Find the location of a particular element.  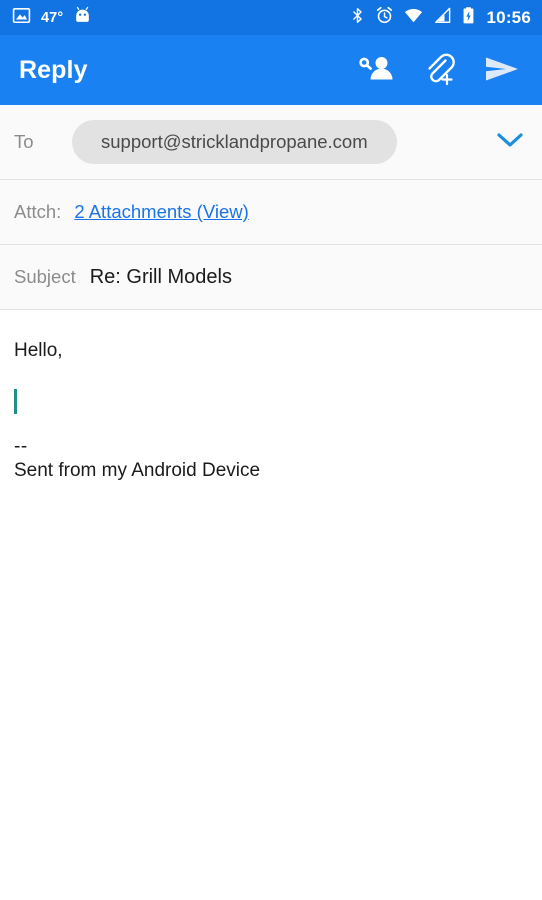

subject-input: Re: Grill Models is located at coordinates (161, 277).